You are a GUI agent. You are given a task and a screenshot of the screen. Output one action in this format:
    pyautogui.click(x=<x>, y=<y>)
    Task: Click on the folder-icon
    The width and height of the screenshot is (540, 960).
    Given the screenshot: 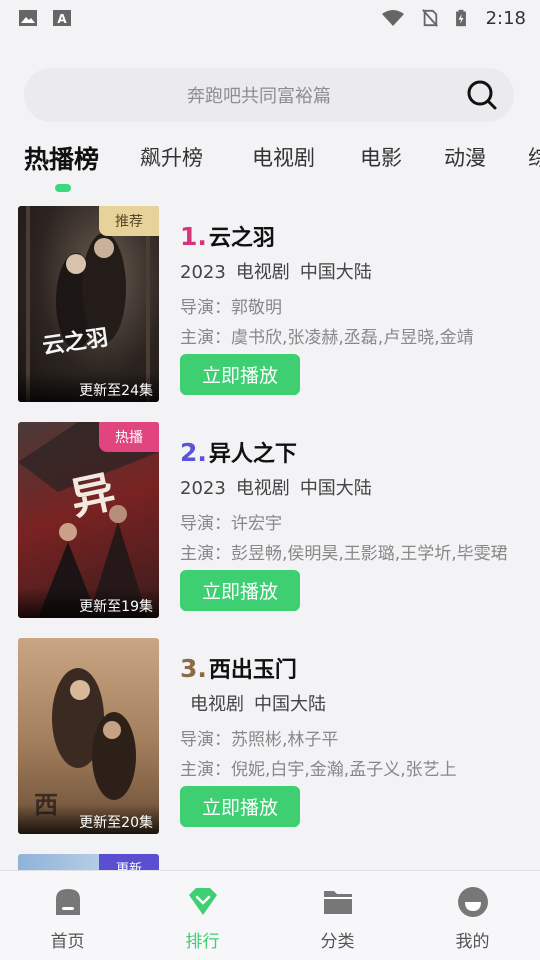 What is the action you would take?
    pyautogui.click(x=337, y=902)
    